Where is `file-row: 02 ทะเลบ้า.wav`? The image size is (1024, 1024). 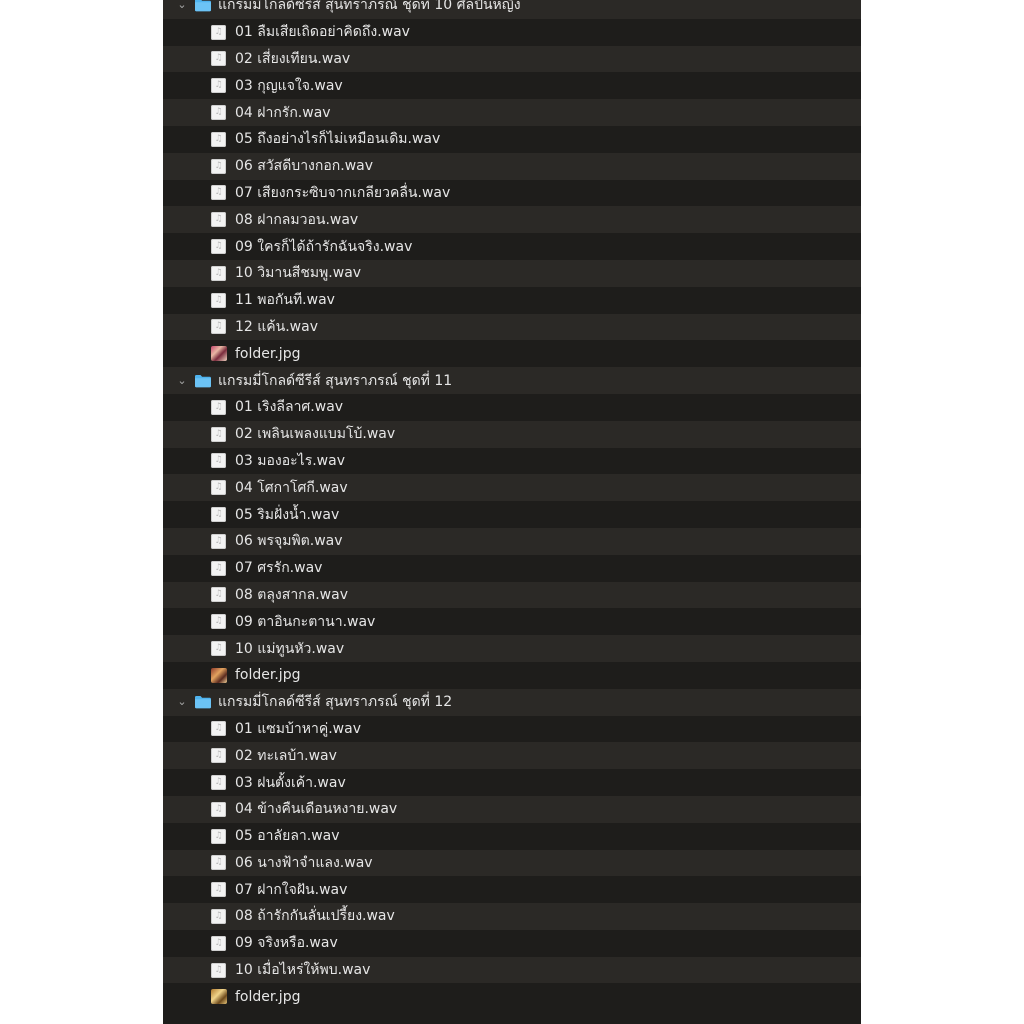 file-row: 02 ทะเลบ้า.wav is located at coordinates (512, 756).